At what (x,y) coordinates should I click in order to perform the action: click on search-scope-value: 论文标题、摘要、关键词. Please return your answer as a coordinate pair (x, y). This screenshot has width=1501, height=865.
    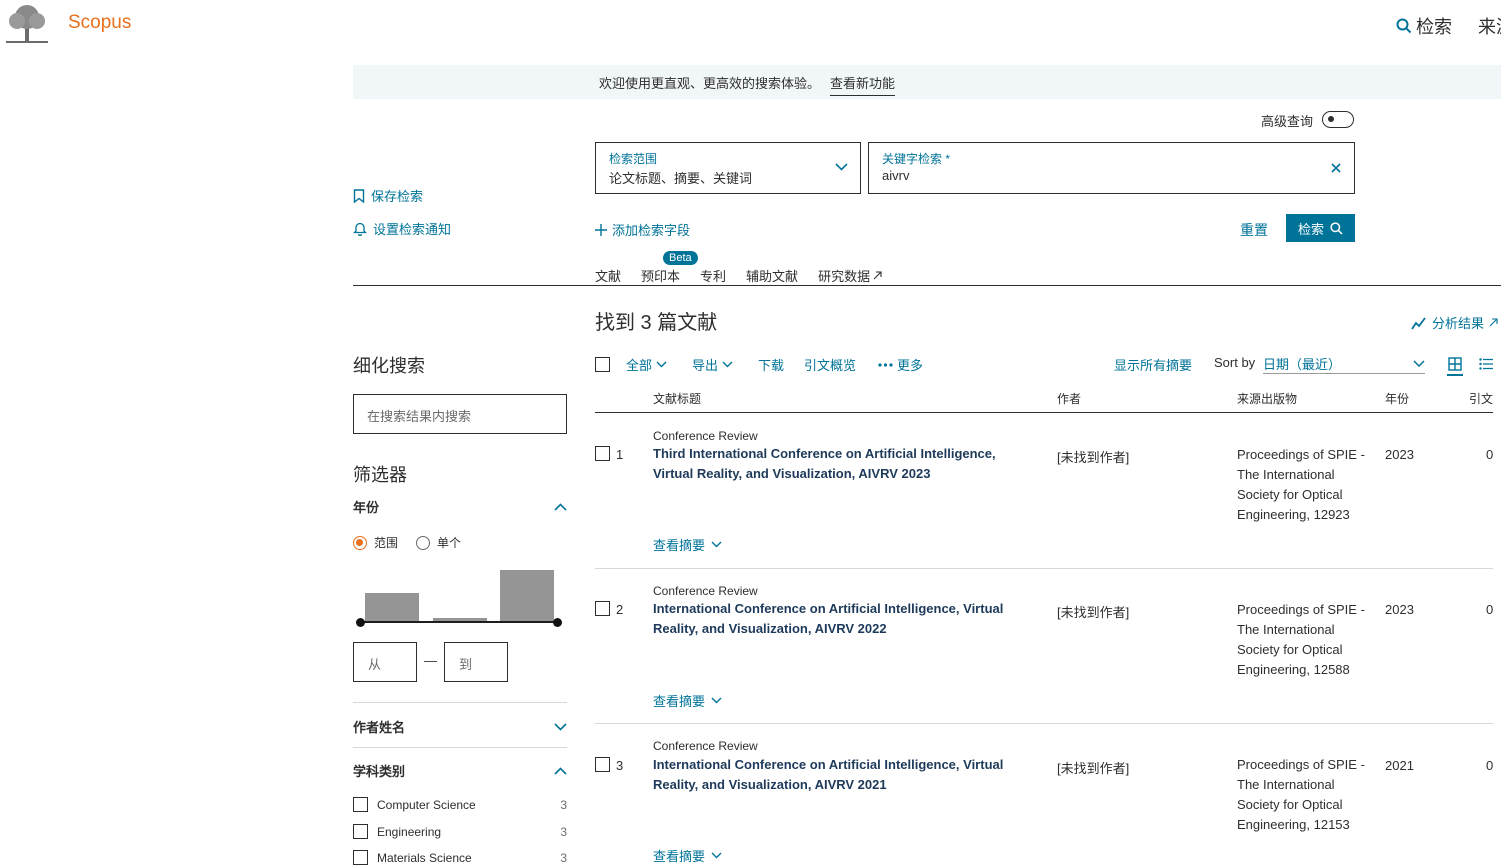
    Looking at the image, I should click on (681, 178).